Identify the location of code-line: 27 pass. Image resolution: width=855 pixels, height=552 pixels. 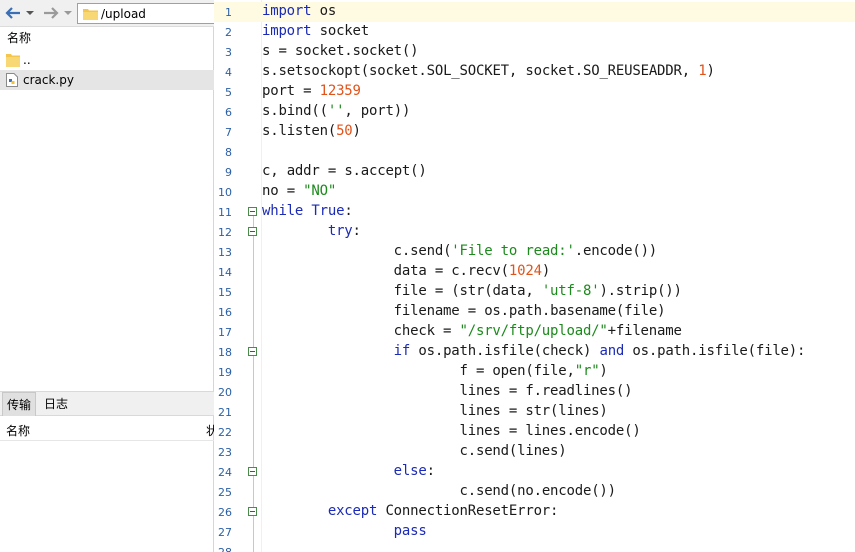
(534, 532).